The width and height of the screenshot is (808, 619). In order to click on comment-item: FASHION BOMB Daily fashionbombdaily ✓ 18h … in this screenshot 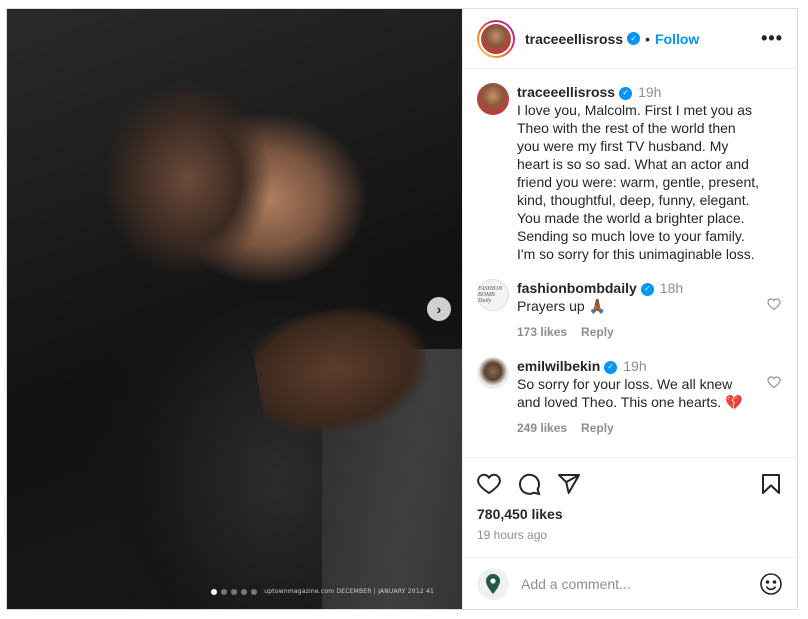, I will do `click(630, 310)`.